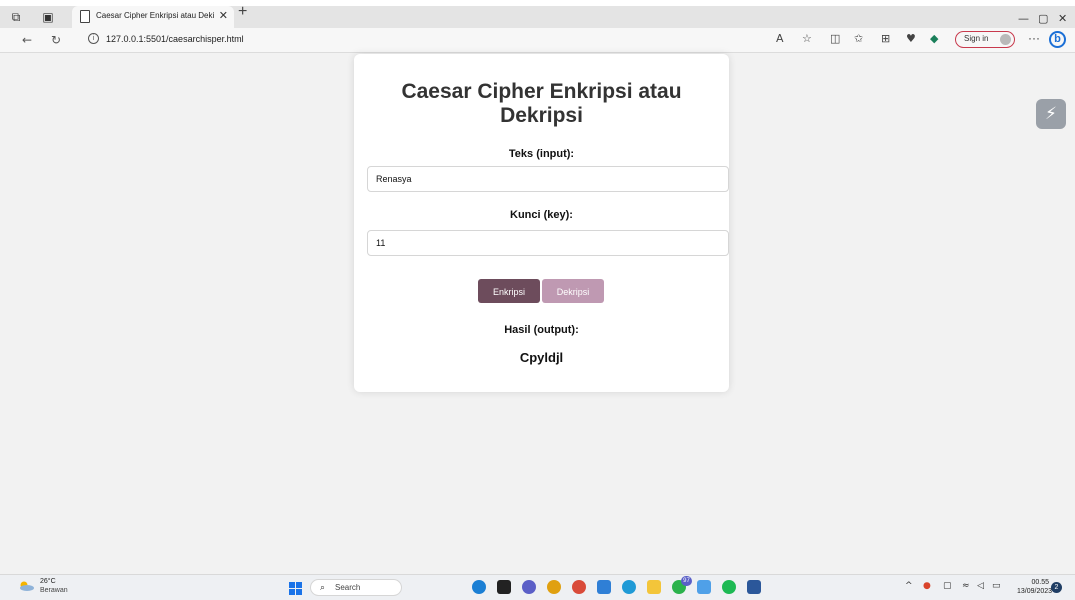 This screenshot has height=600, width=1075. Describe the element at coordinates (529, 587) in the screenshot. I see `chat-icon` at that location.